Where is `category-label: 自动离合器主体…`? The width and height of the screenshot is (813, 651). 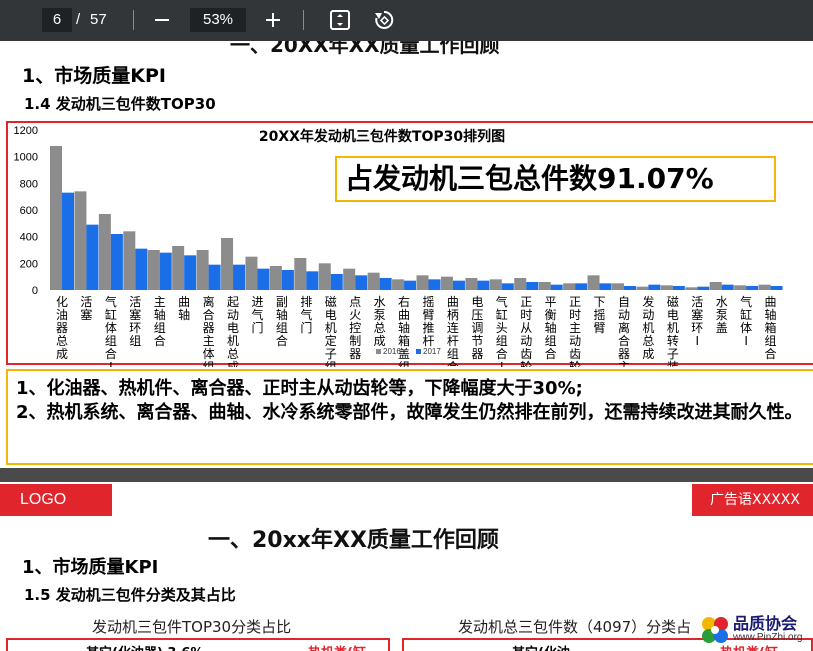
category-label: 自动离合器主体… is located at coordinates (624, 331).